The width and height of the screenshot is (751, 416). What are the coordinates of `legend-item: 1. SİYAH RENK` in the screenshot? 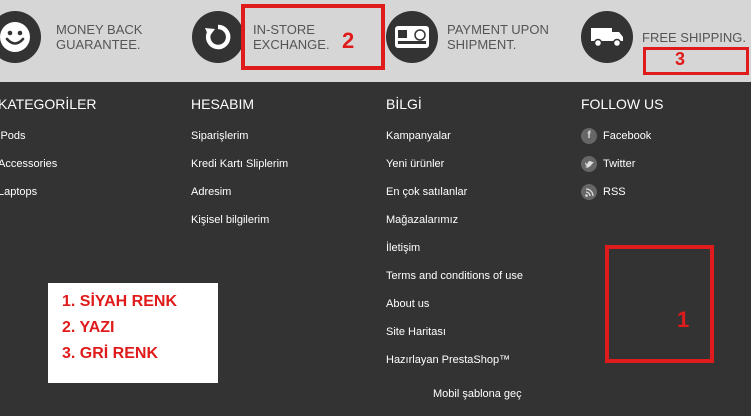 It's located at (119, 301).